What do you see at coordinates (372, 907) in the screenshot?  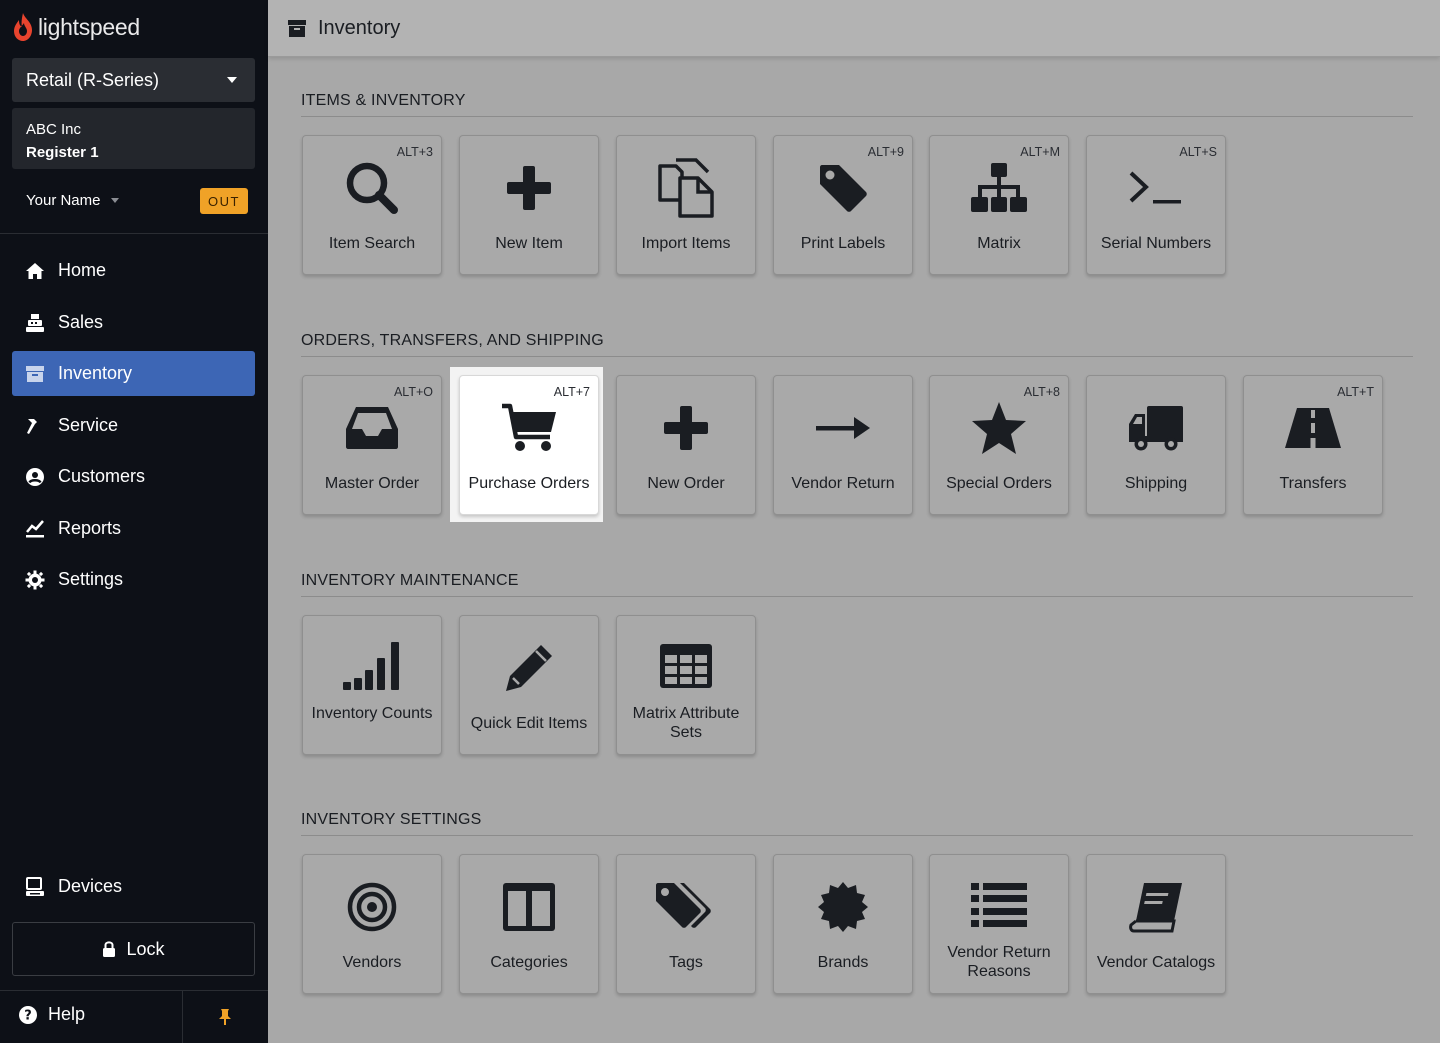 I see `bullseye-icon` at bounding box center [372, 907].